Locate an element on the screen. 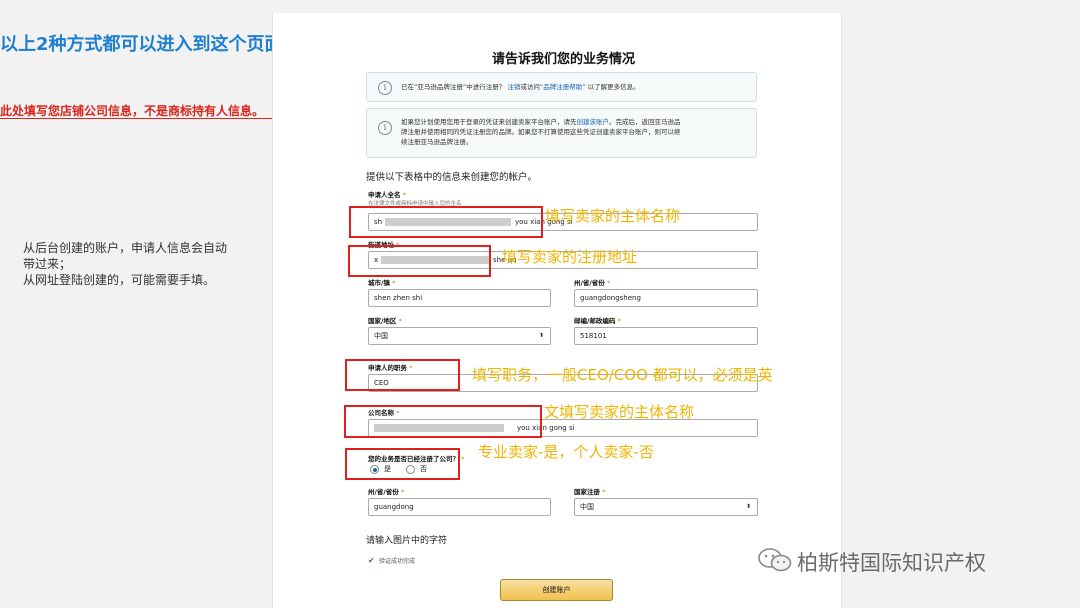 This screenshot has height=608, width=1080. postal-label: 邮编/邮政编码 * is located at coordinates (597, 321).